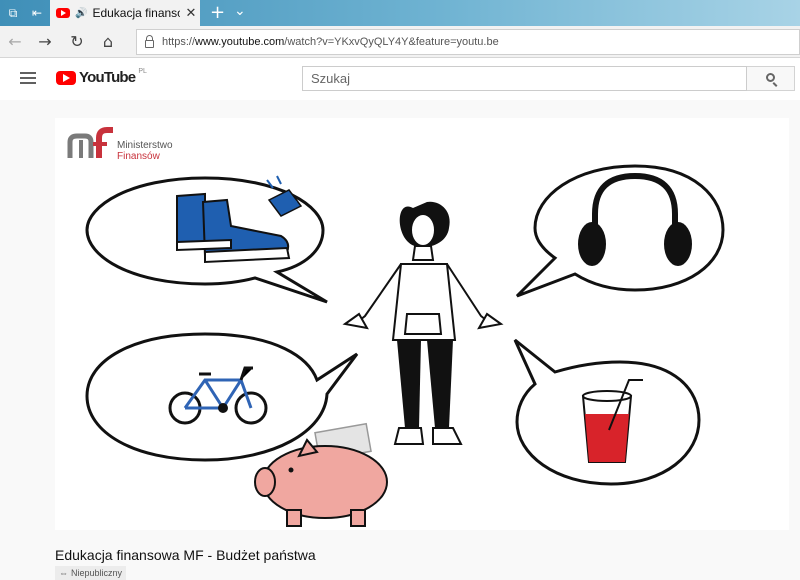 The width and height of the screenshot is (800, 580). Describe the element at coordinates (13, 13) in the screenshot. I see `tab-actions-icon: ⧉` at that location.